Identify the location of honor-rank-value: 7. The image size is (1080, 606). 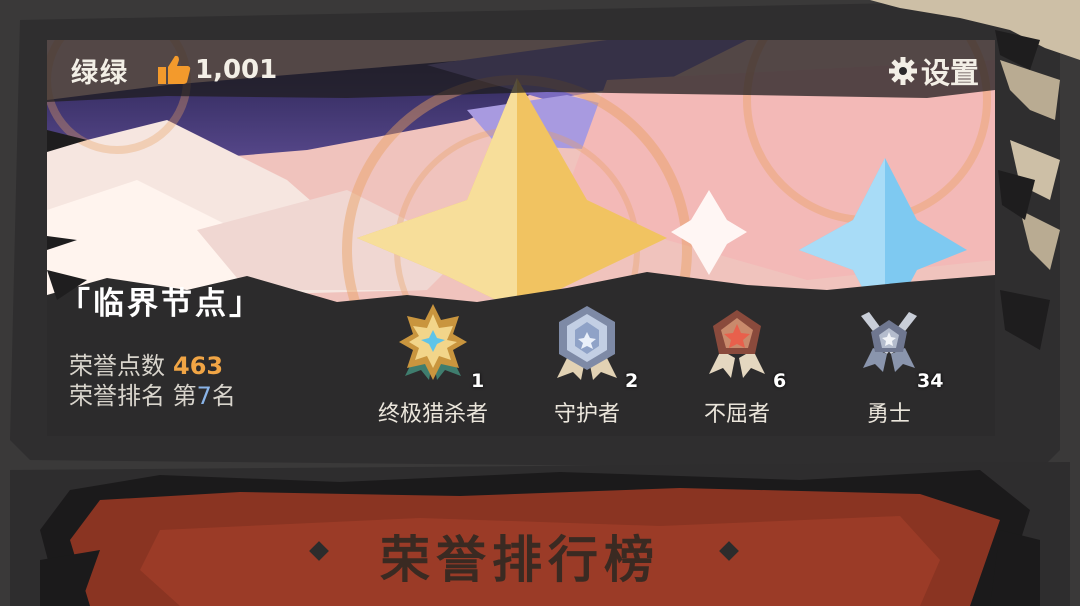
(204, 396).